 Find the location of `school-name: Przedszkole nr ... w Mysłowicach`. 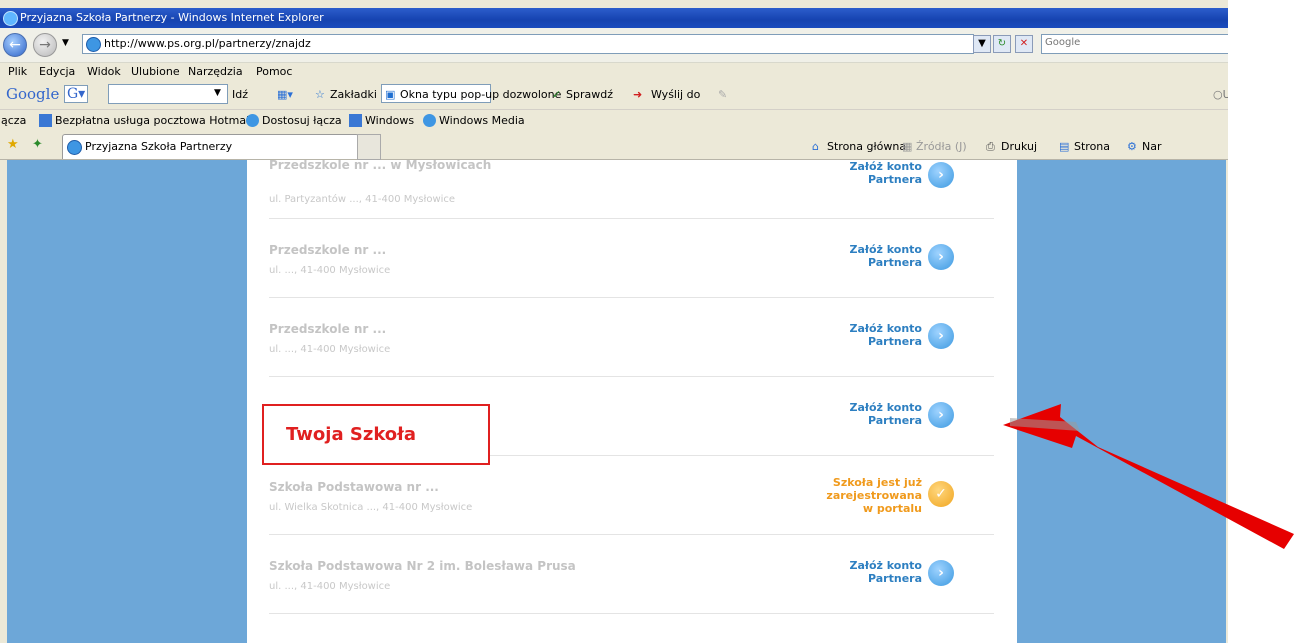

school-name: Przedszkole nr ... w Mysłowicach is located at coordinates (380, 166).